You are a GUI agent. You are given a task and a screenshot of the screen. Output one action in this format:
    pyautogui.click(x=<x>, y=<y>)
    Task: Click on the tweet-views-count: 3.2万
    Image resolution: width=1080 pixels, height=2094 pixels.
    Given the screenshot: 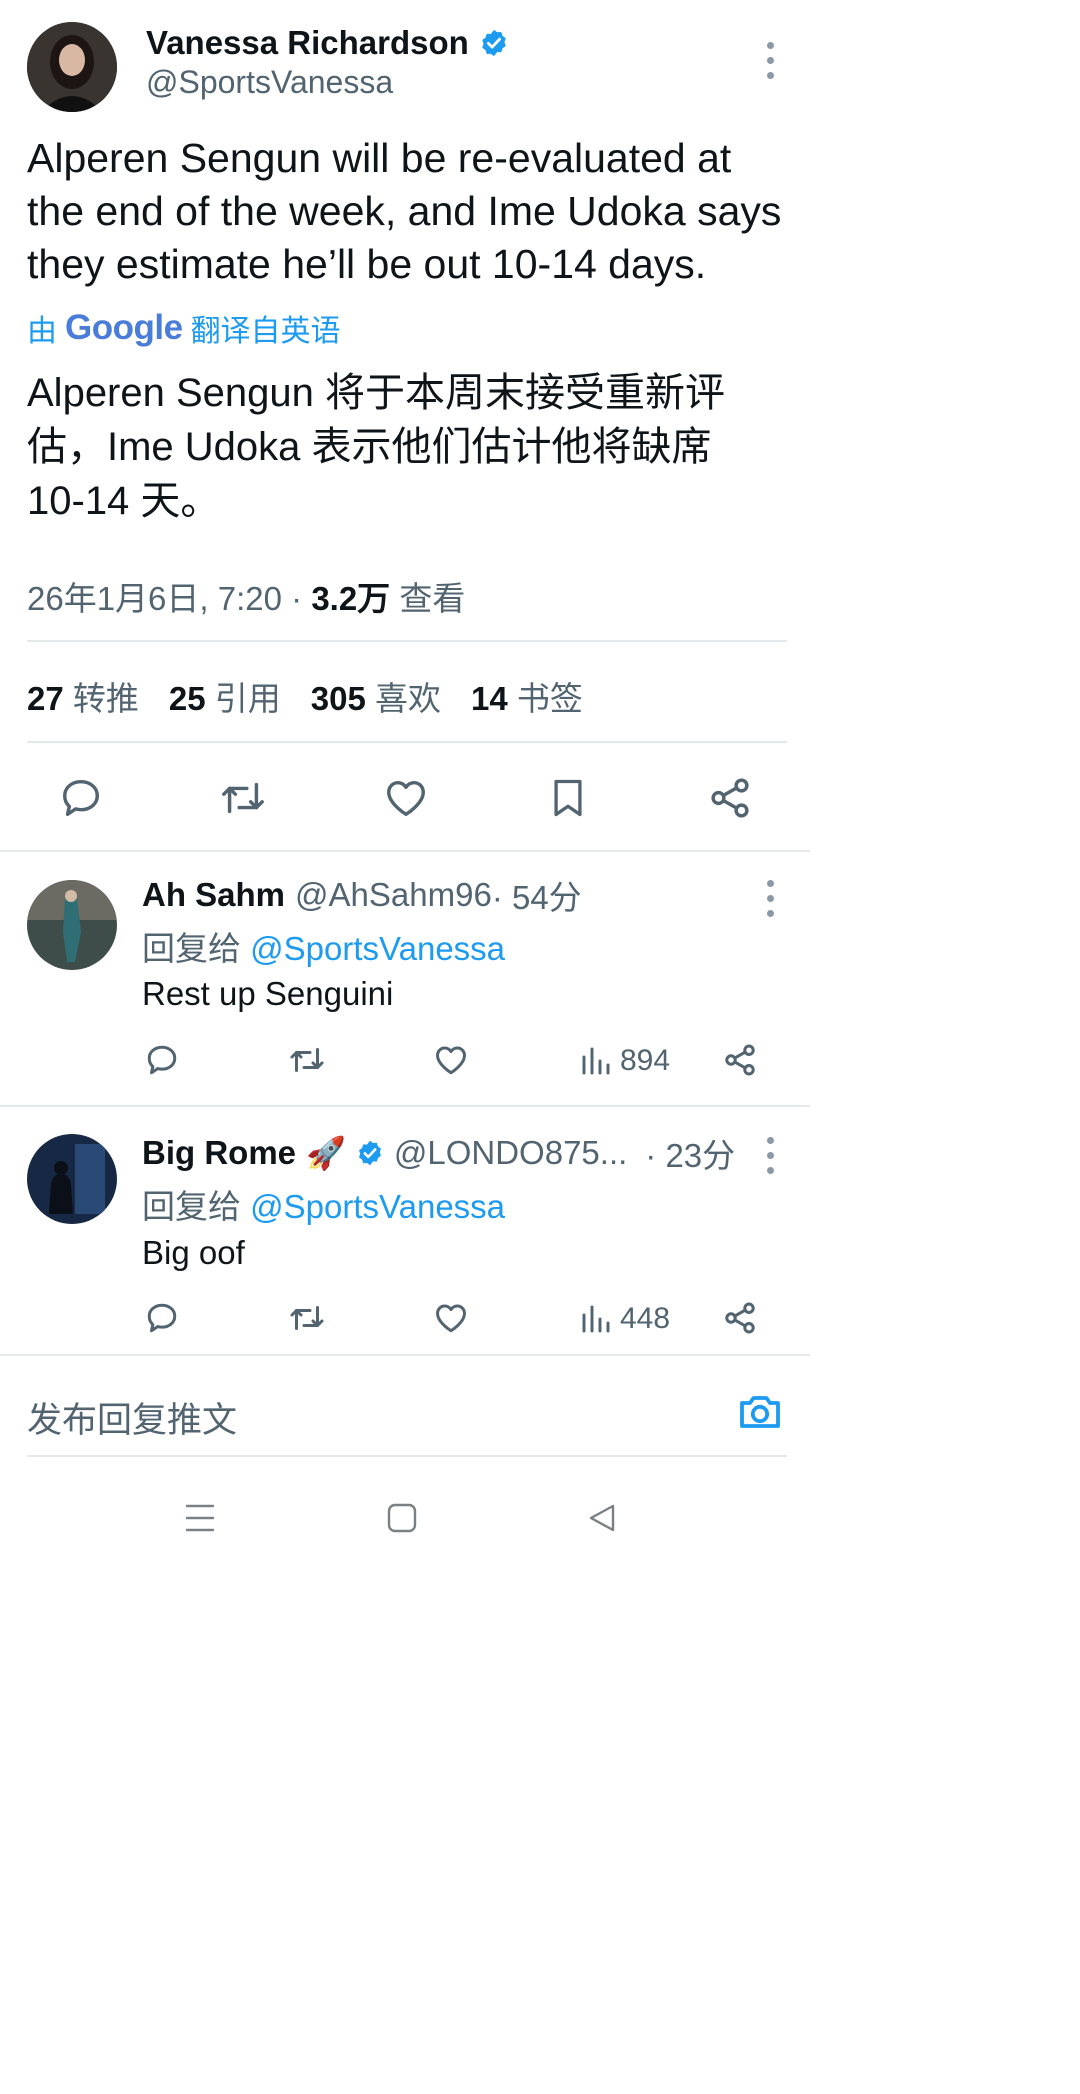 What is the action you would take?
    pyautogui.click(x=350, y=598)
    